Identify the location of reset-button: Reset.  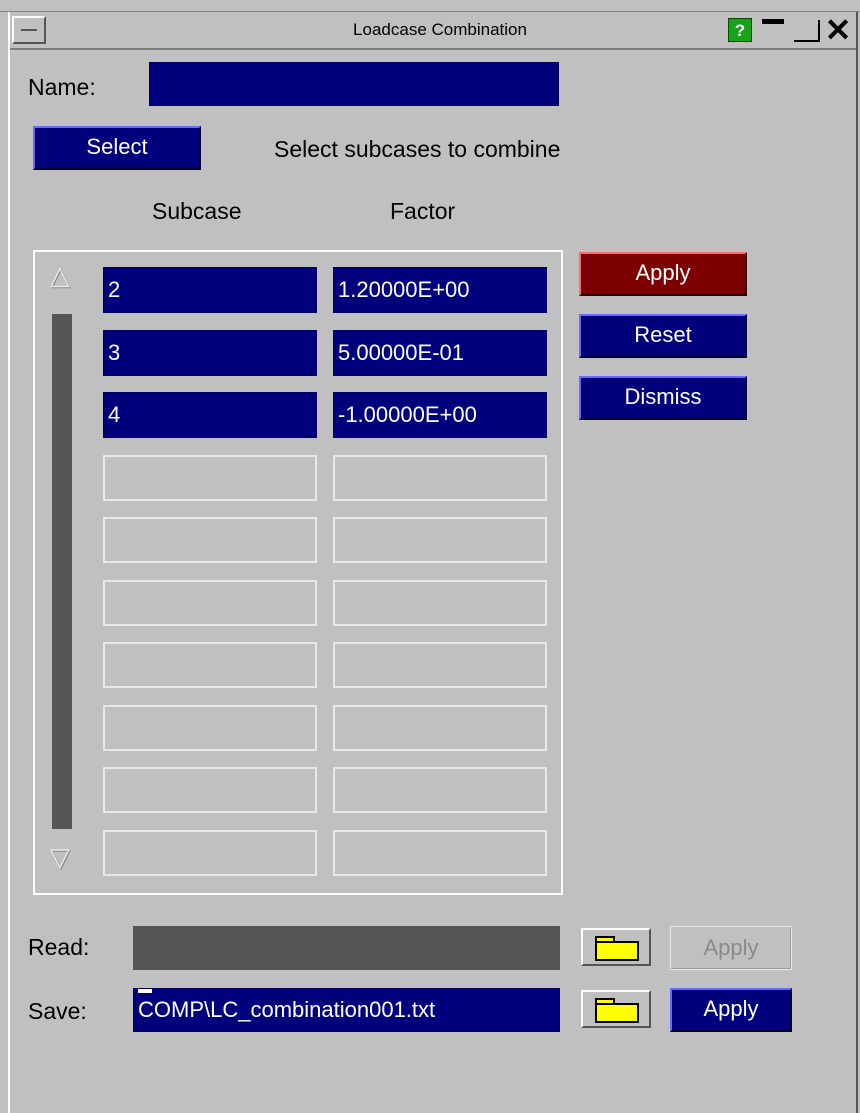
(663, 336).